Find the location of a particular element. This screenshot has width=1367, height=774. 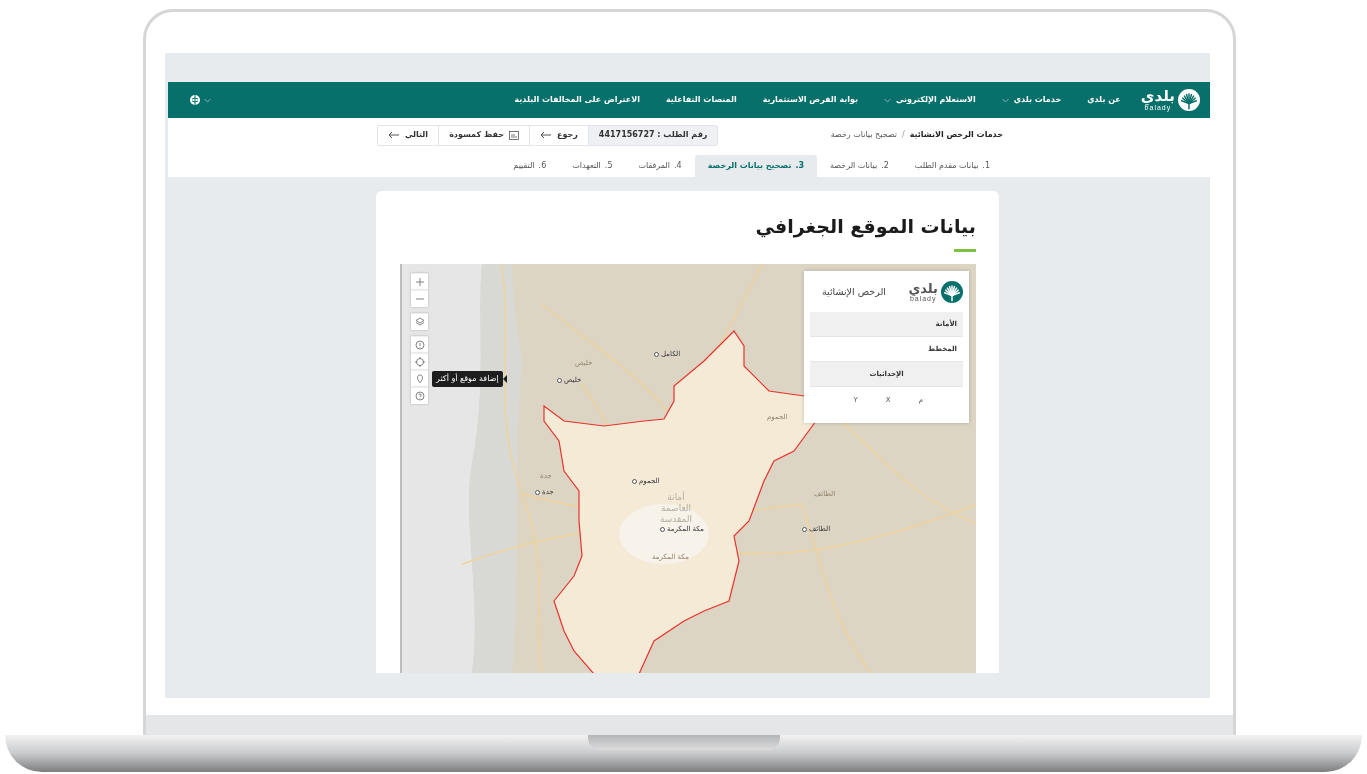

draft-button: حفظ كمسودة is located at coordinates (484, 135).